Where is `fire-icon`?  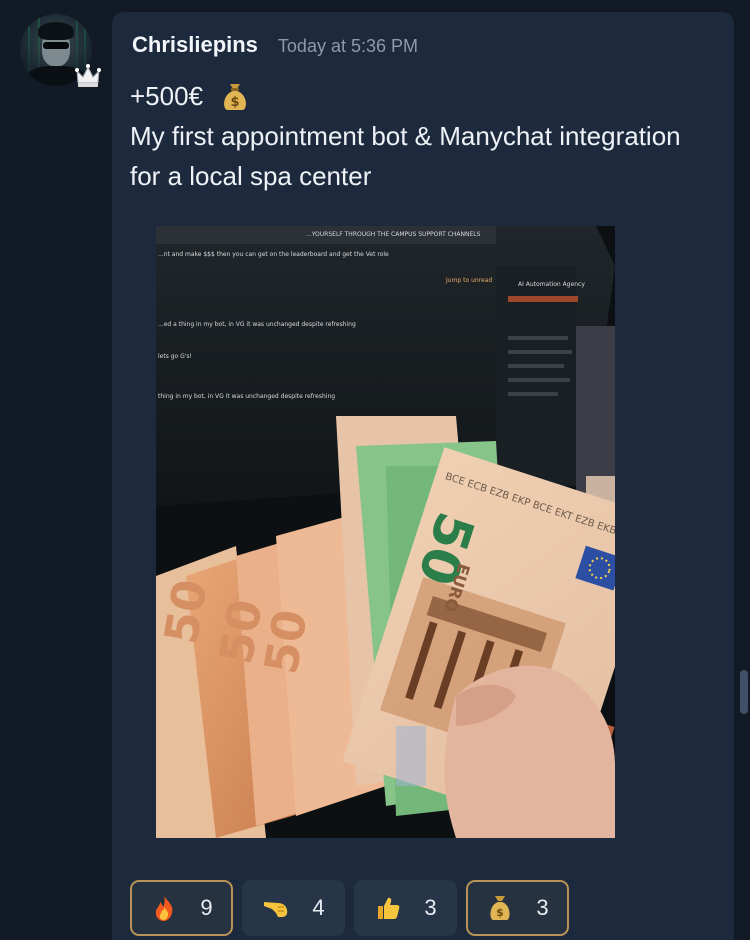
fire-icon is located at coordinates (164, 908).